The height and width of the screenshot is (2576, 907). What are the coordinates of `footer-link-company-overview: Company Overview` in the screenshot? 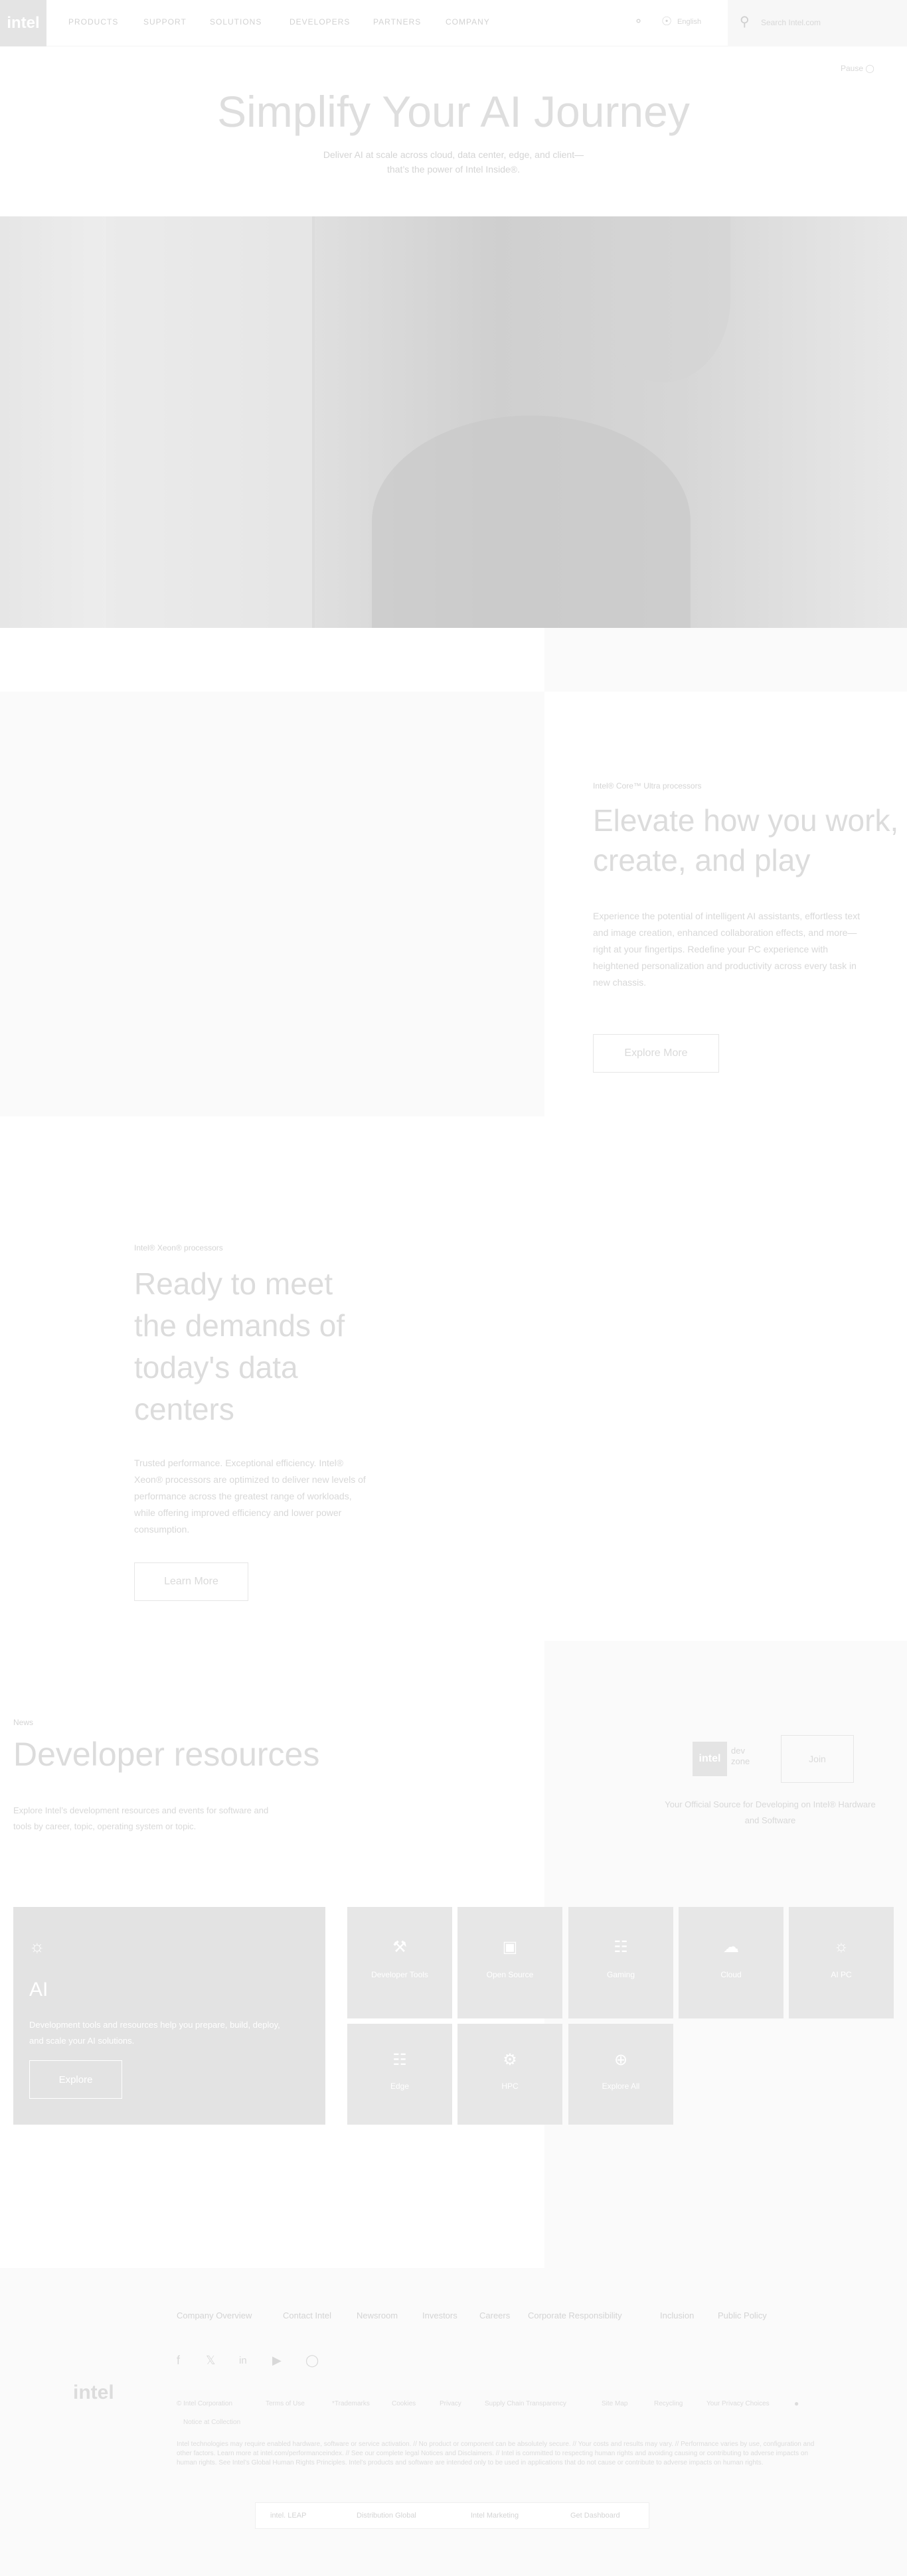 It's located at (214, 2315).